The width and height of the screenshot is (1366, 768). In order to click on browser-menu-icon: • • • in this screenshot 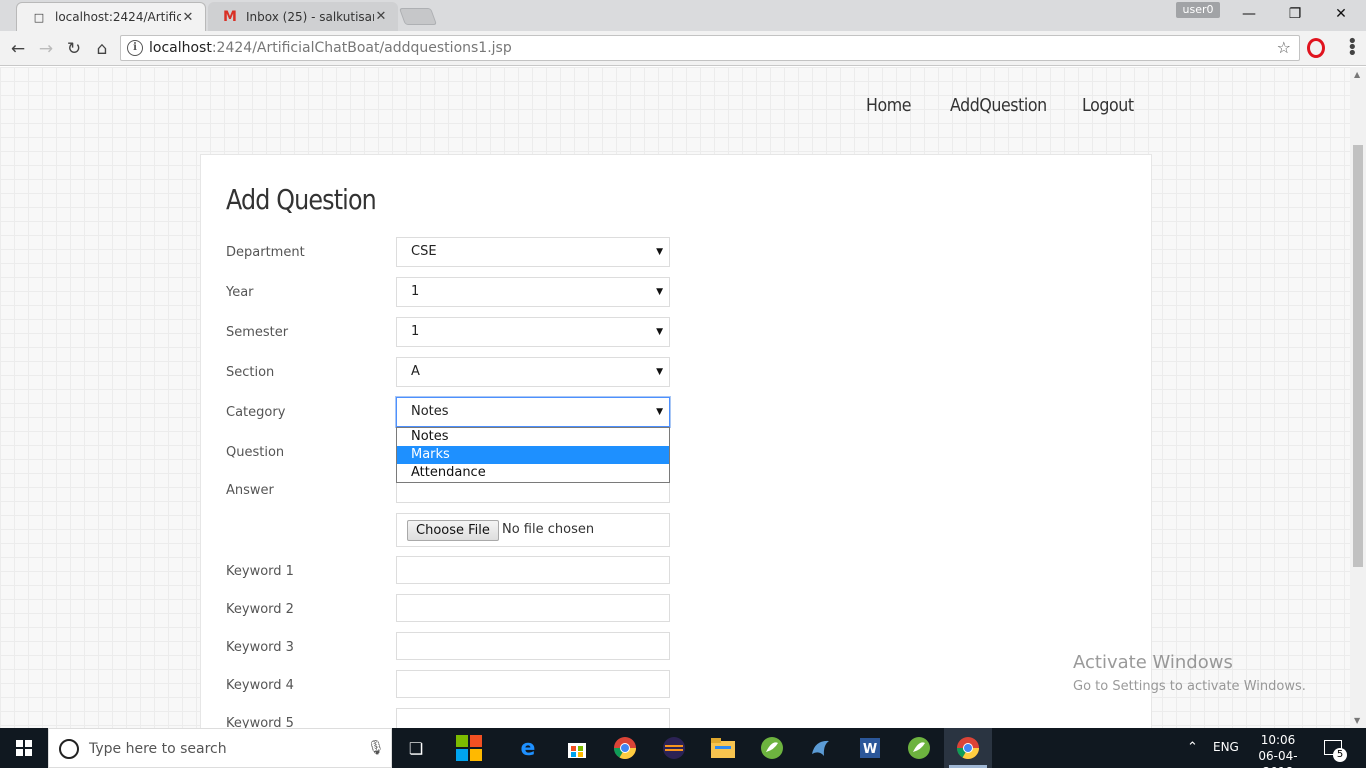, I will do `click(1352, 48)`.